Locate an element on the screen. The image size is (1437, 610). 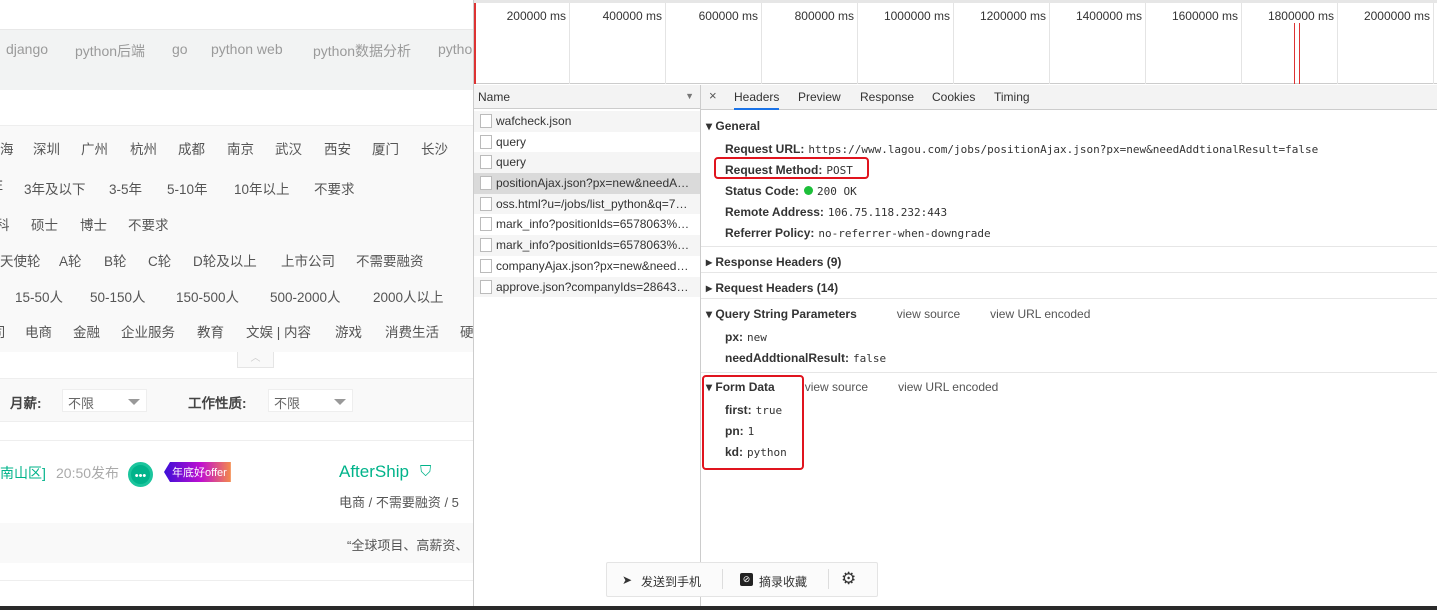
collapse-filters-button: ︿ is located at coordinates (255, 360).